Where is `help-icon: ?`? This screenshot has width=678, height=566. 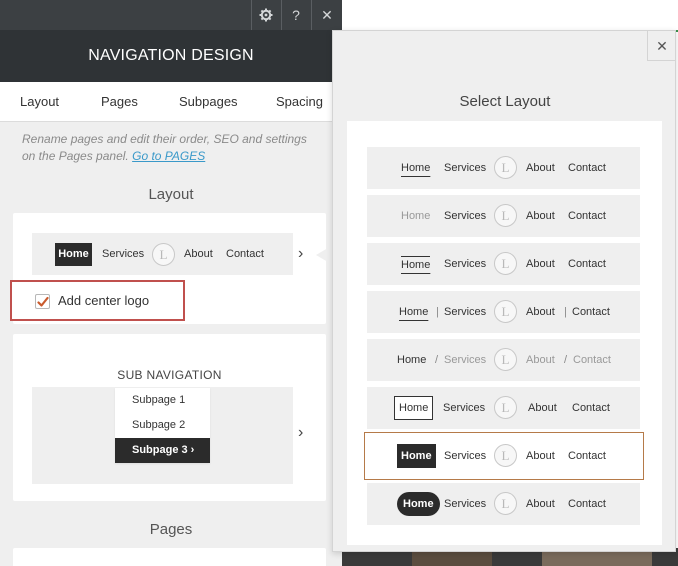
help-icon: ? is located at coordinates (296, 15).